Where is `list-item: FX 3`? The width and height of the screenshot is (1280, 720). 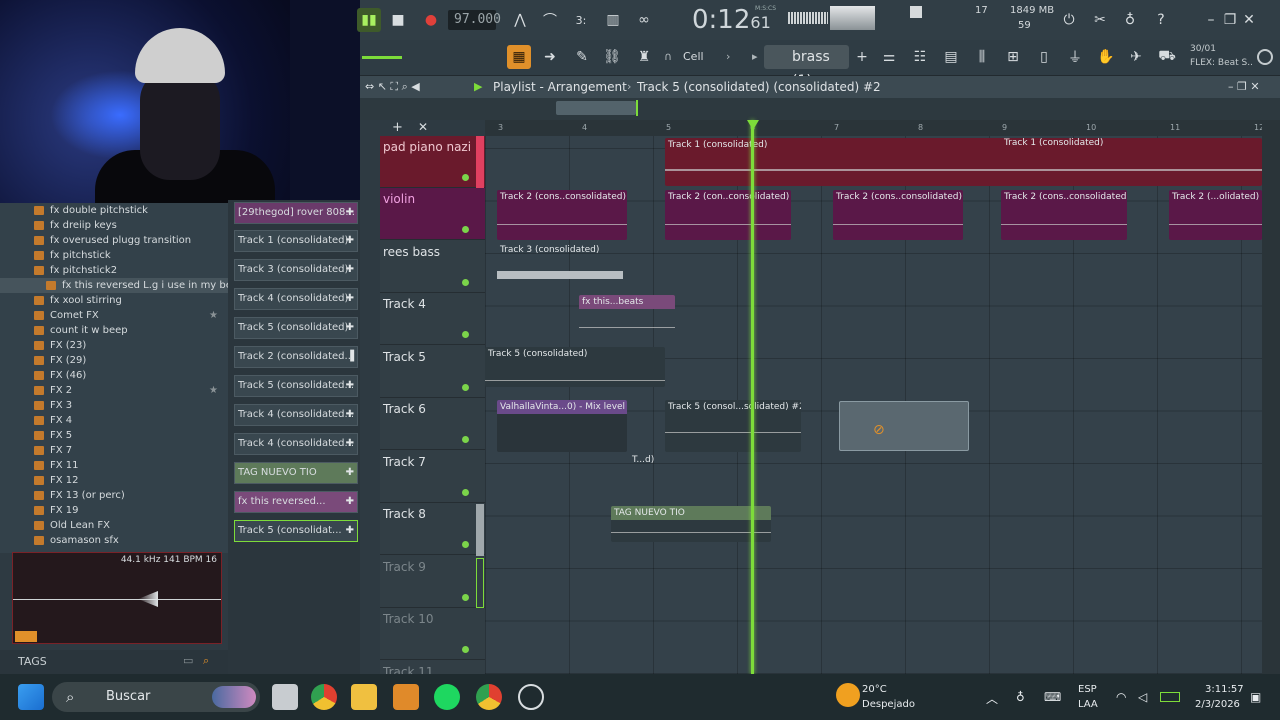
list-item: FX 3 is located at coordinates (114, 405).